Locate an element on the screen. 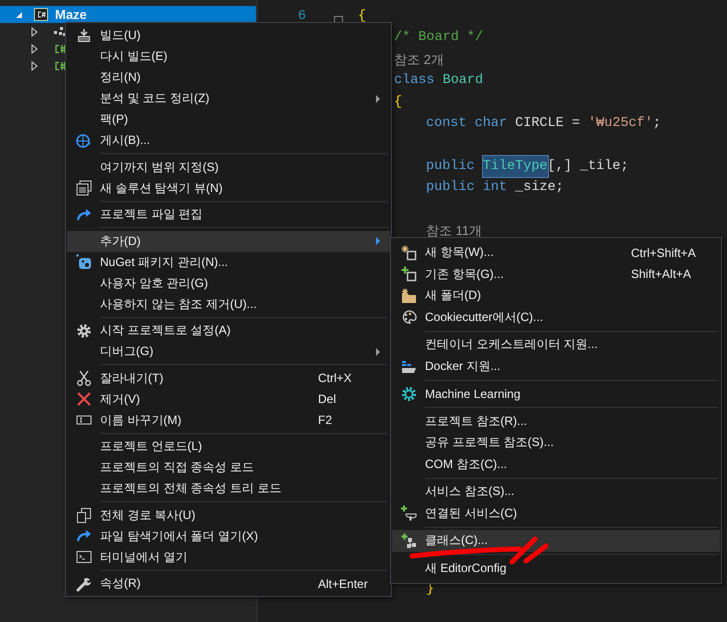  globe-icon is located at coordinates (84, 140).